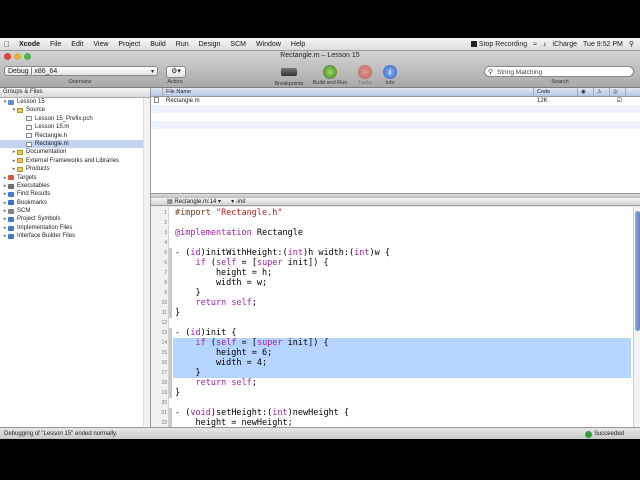 This screenshot has width=640, height=480. I want to click on sidebar-item: ▾ Source, so click(75, 110).